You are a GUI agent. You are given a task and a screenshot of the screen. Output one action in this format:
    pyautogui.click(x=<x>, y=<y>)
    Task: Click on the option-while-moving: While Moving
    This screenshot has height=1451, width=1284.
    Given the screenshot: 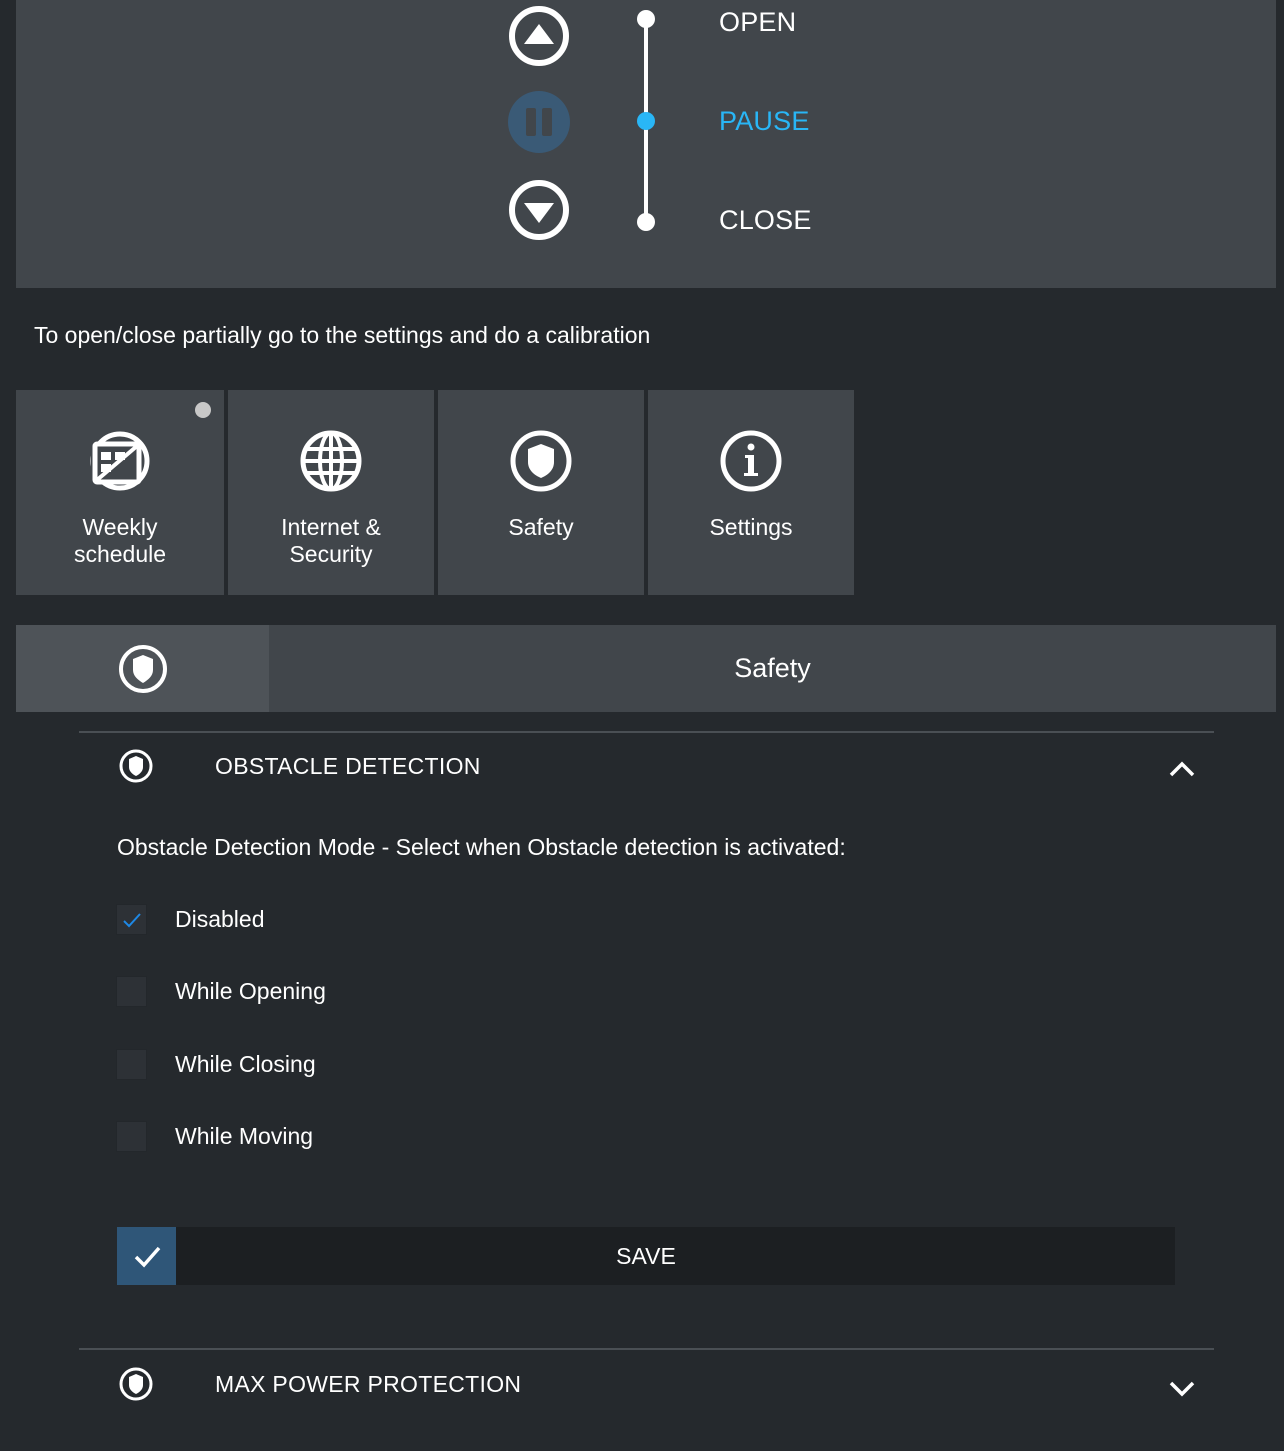 What is the action you would take?
    pyautogui.click(x=214, y=1136)
    